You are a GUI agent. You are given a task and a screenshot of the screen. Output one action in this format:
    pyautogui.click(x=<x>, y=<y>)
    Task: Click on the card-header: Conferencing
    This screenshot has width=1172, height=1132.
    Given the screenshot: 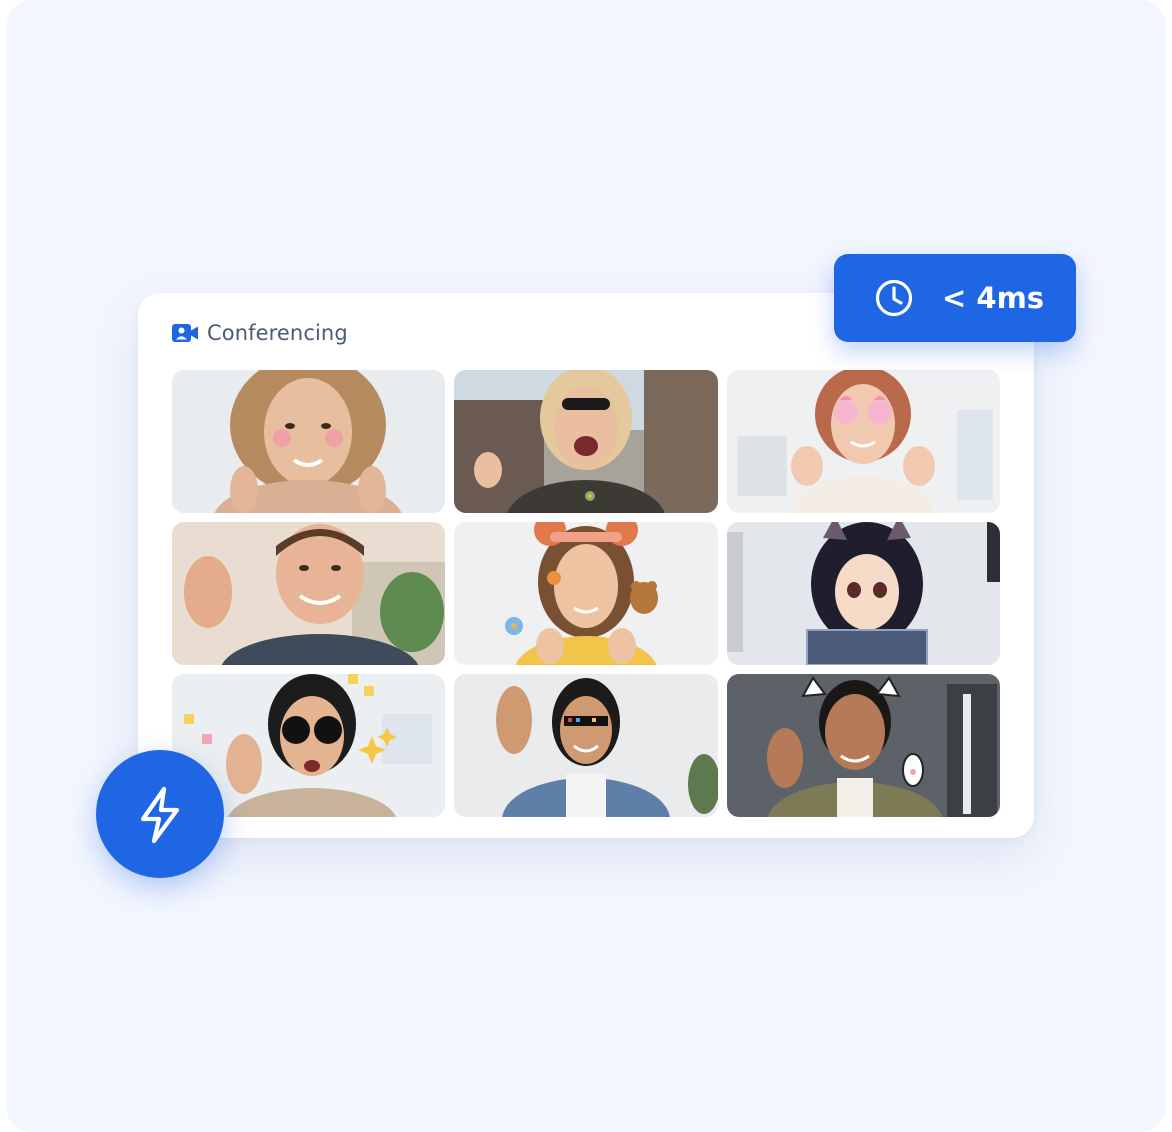 What is the action you would take?
    pyautogui.click(x=260, y=333)
    